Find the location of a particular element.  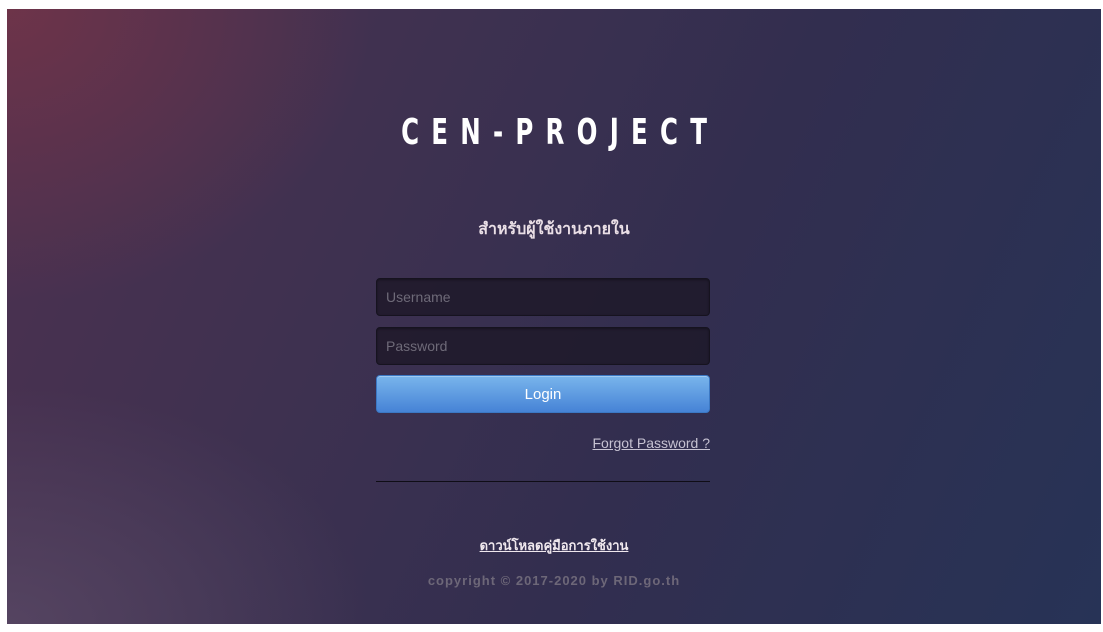

download-manual-link: ดาวน์โหลดคู่มือการใช้งาน is located at coordinates (554, 545).